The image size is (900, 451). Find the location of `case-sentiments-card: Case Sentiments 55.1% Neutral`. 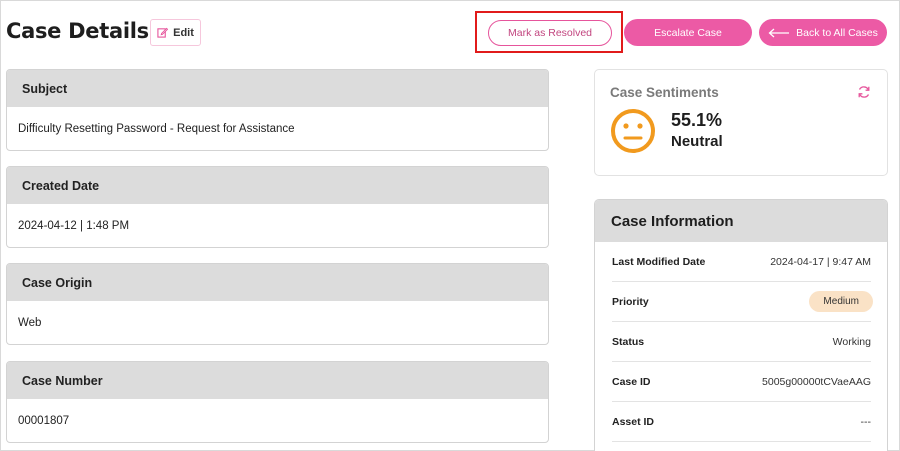

case-sentiments-card: Case Sentiments 55.1% Neutral is located at coordinates (741, 122).